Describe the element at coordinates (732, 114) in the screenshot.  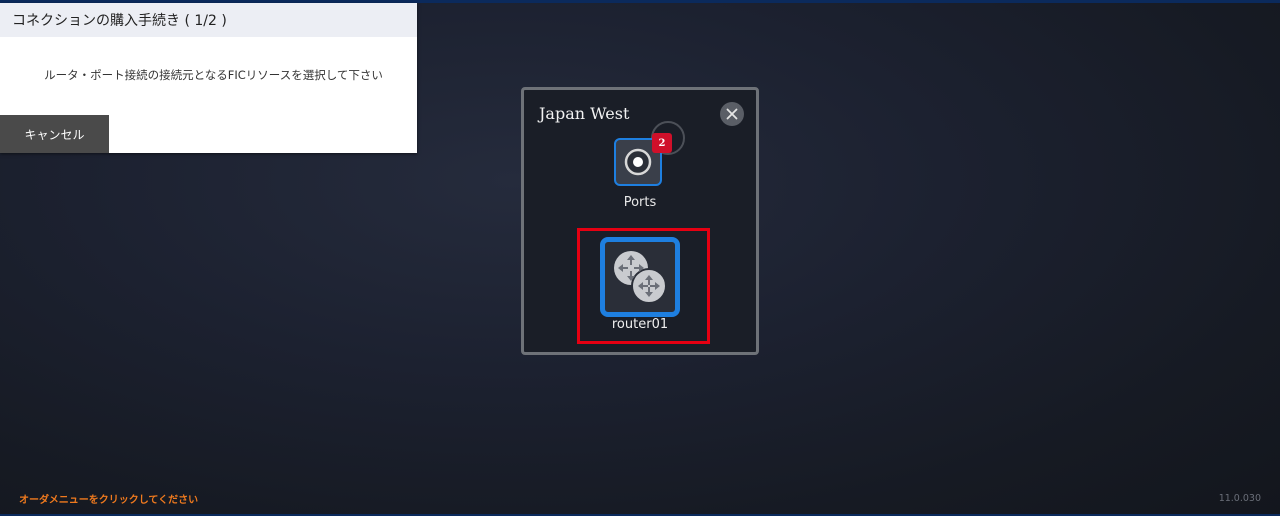
I see `close-icon` at that location.